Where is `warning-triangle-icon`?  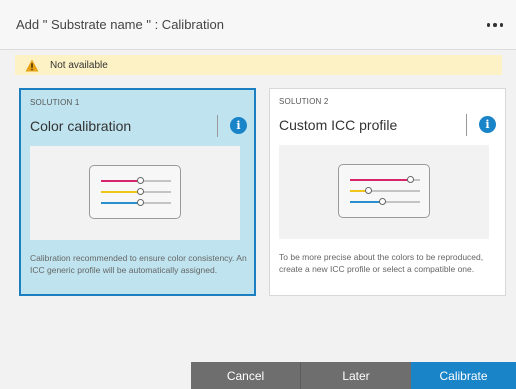 warning-triangle-icon is located at coordinates (32, 65).